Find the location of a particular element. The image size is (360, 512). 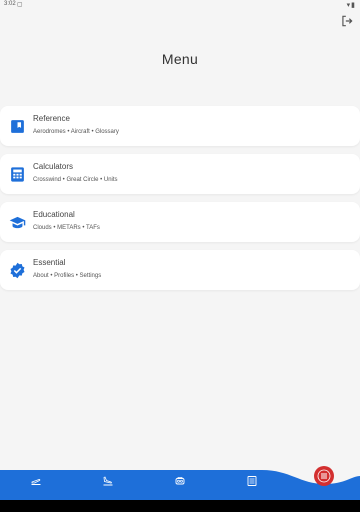

calculator-icon is located at coordinates (17, 174).